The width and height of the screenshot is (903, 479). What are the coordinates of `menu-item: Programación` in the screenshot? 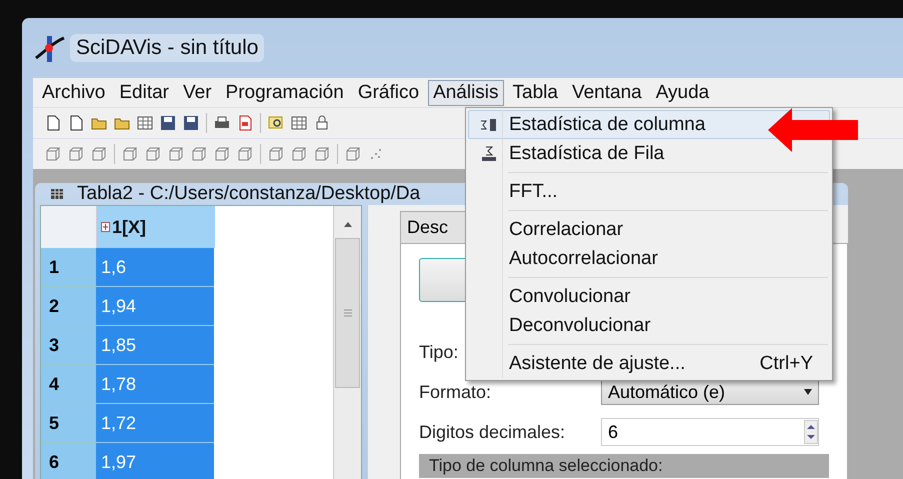 It's located at (284, 93).